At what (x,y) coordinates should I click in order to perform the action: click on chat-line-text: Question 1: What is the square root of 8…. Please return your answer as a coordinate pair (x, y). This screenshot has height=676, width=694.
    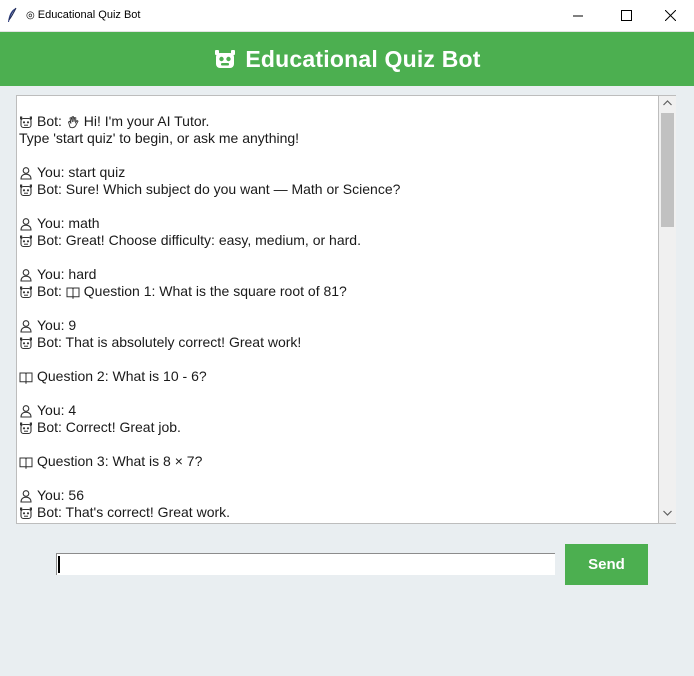
    Looking at the image, I should click on (215, 291).